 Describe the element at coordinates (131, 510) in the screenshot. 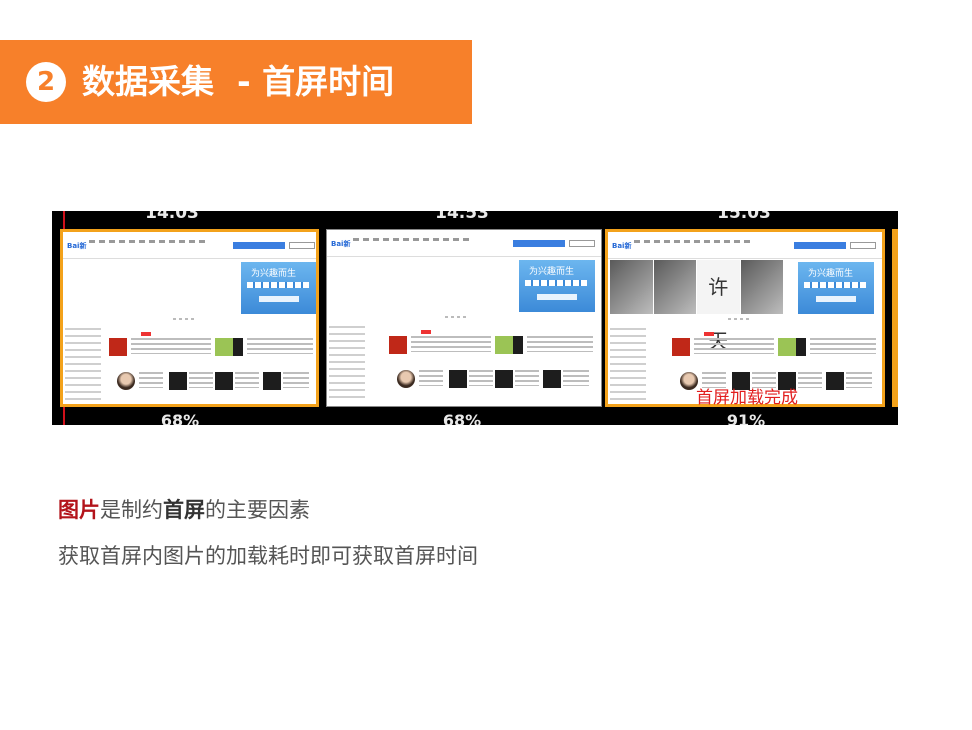

I see `line1-text-a: 是制约` at that location.